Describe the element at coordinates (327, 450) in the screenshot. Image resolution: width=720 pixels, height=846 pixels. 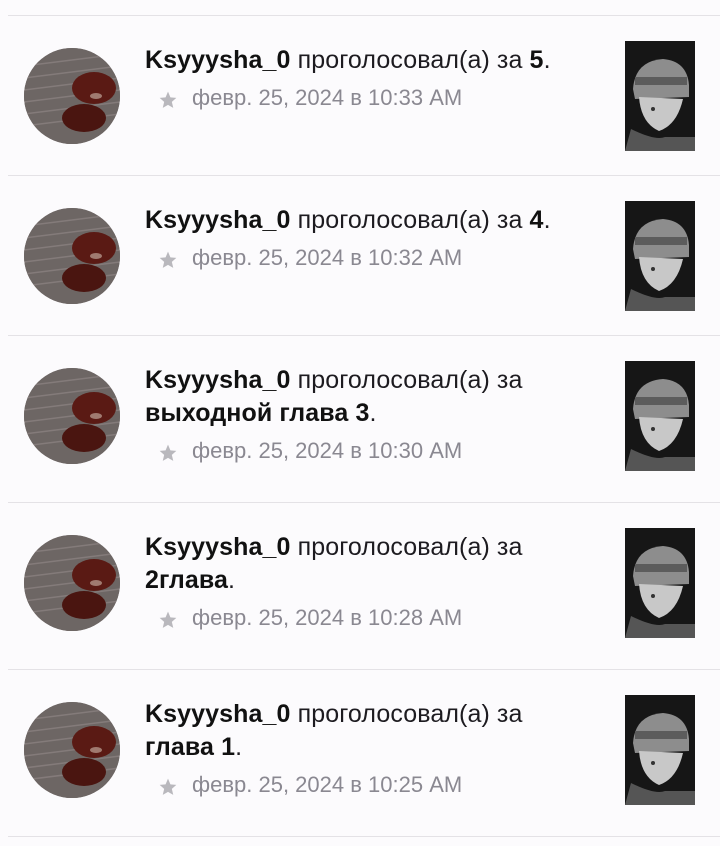
I see `timestamp: февр. 25, 2024 в 10:30 AM` at that location.